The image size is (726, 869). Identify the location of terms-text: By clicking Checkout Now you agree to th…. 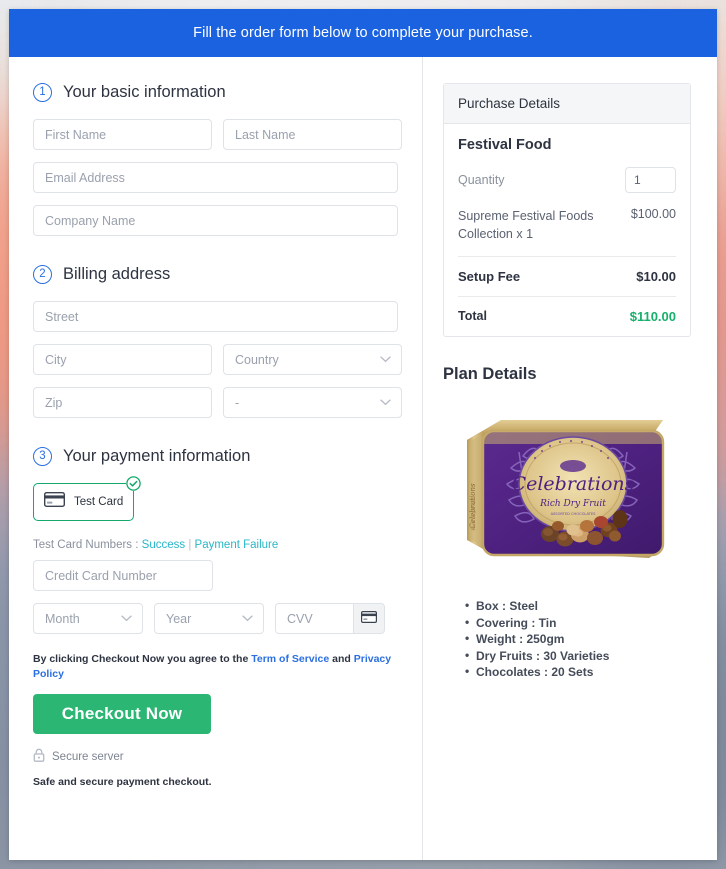
(215, 666).